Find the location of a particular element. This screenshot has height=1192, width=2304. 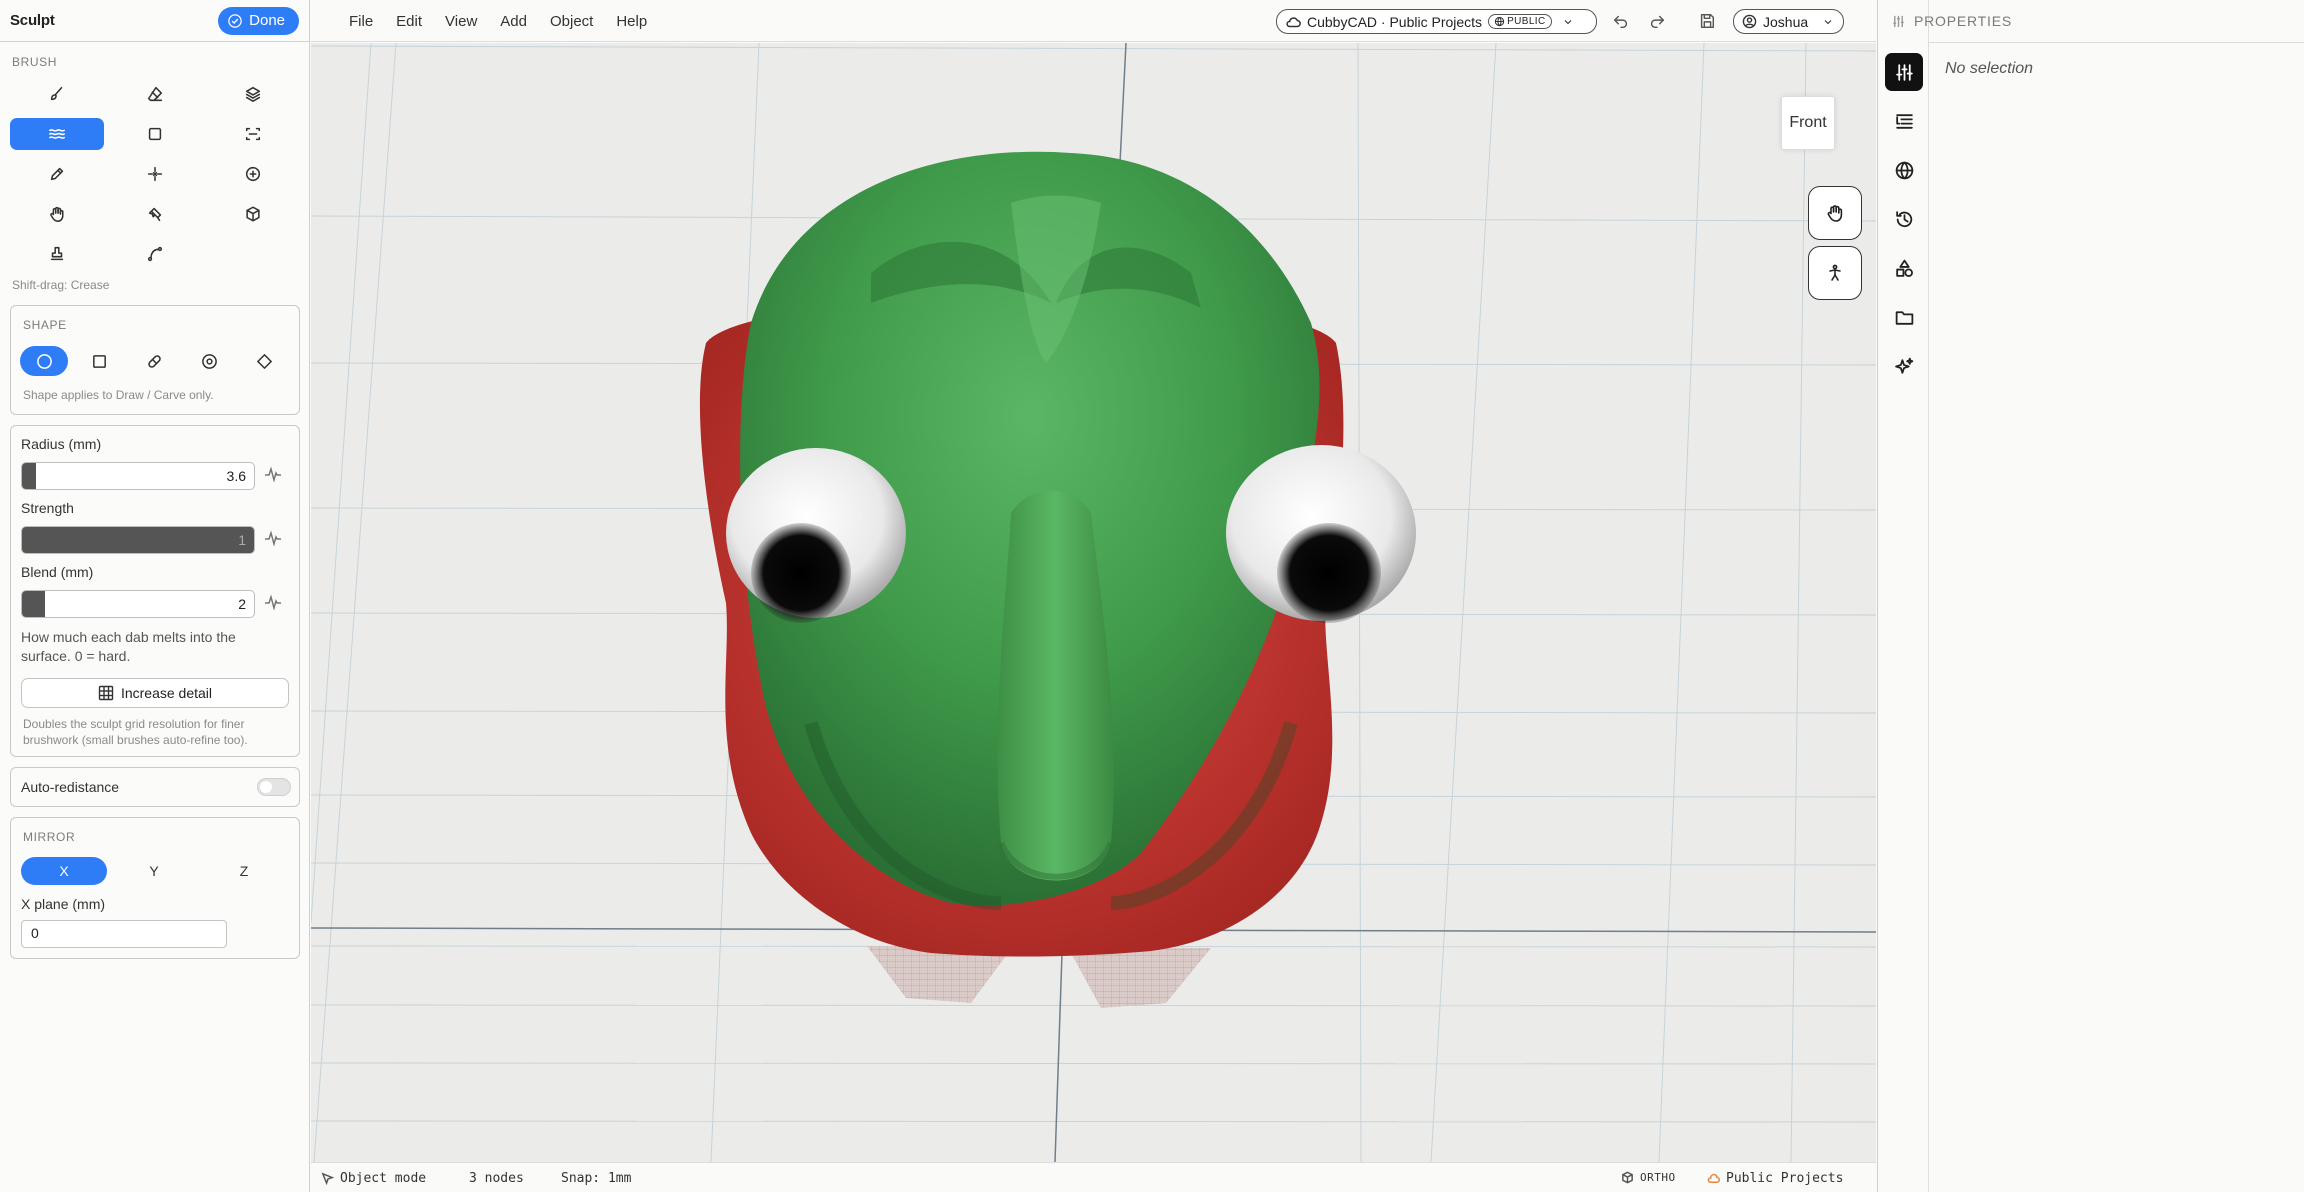

shape-ring-button is located at coordinates (209, 361).